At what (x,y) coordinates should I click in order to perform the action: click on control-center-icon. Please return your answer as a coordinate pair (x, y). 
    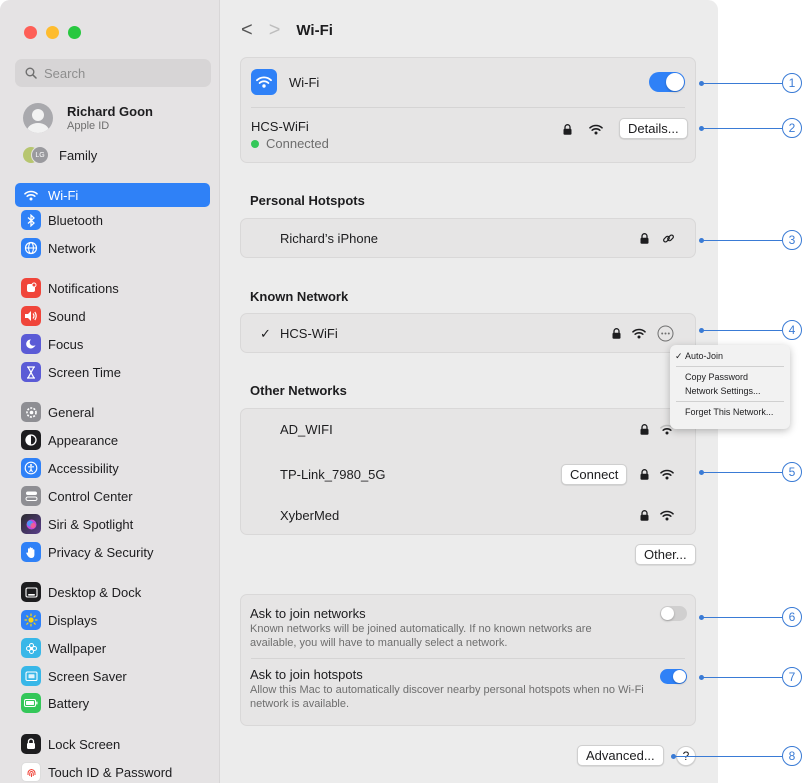
    Looking at the image, I should click on (31, 496).